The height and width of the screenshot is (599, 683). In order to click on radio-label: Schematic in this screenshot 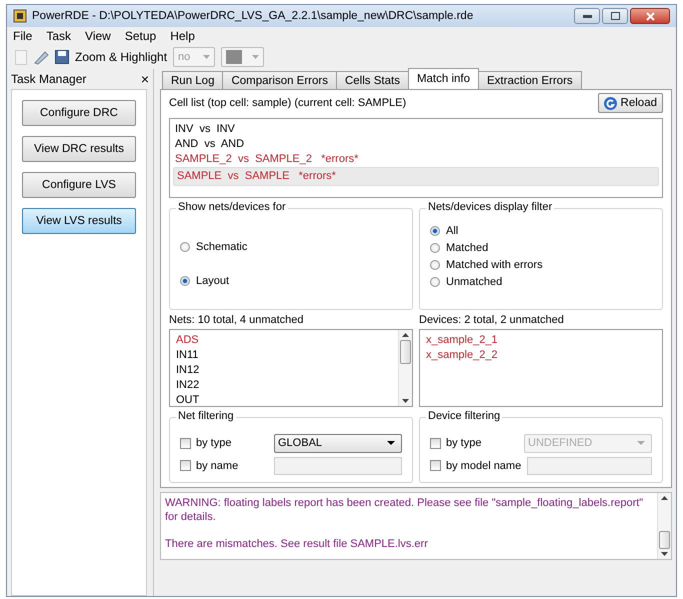, I will do `click(222, 247)`.